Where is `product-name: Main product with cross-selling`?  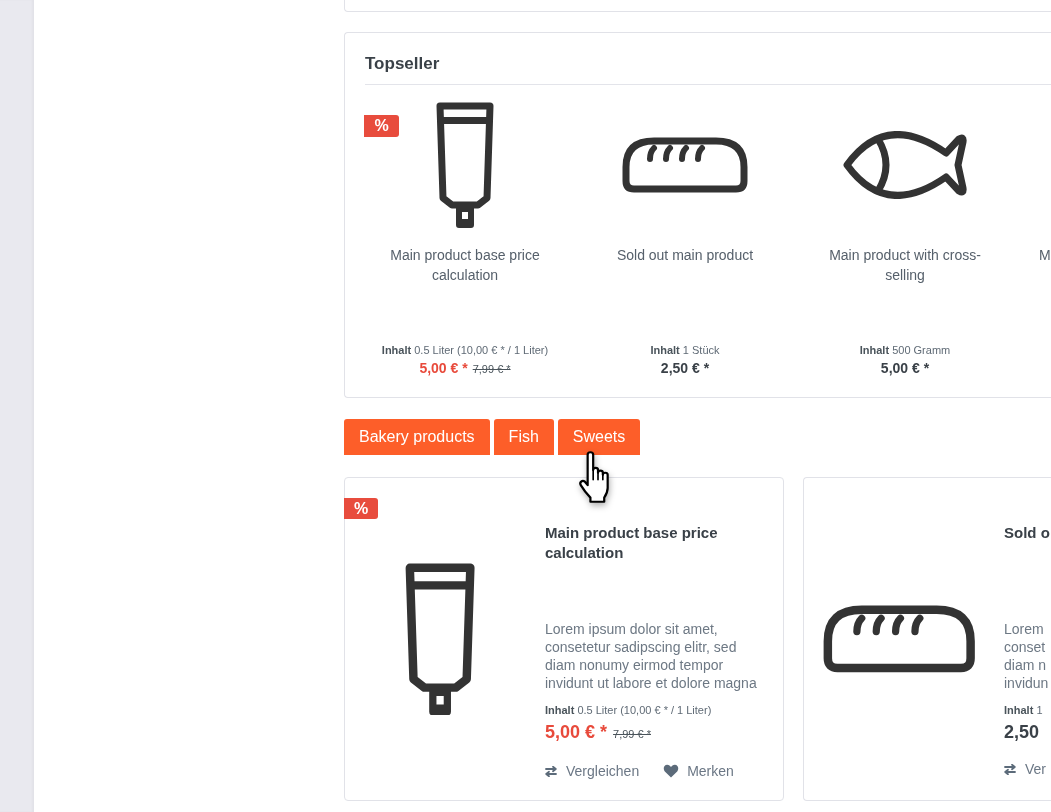 product-name: Main product with cross-selling is located at coordinates (905, 265).